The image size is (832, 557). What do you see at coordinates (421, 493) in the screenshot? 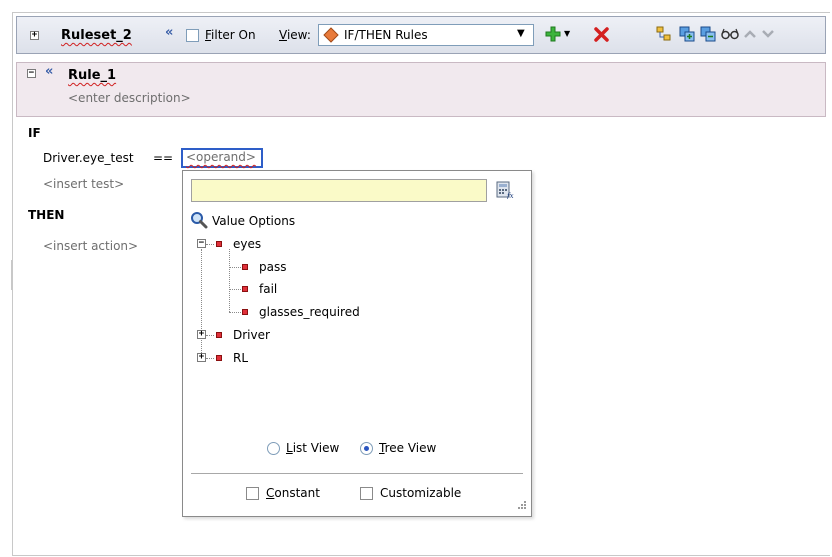
I see `customizable-label: Customizable` at bounding box center [421, 493].